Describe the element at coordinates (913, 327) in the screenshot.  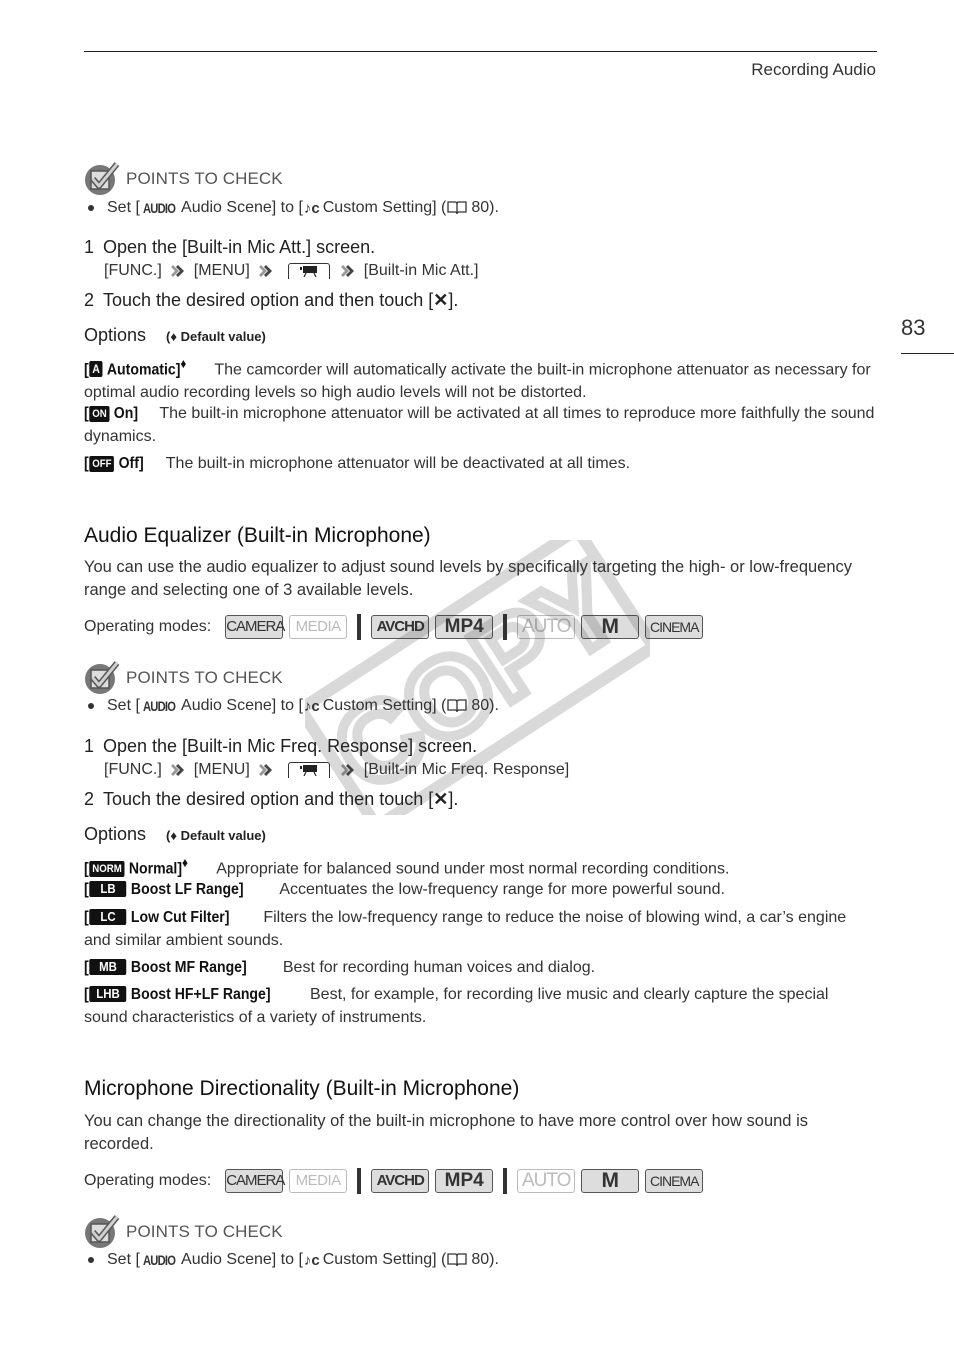
I see `page-number: 83` at that location.